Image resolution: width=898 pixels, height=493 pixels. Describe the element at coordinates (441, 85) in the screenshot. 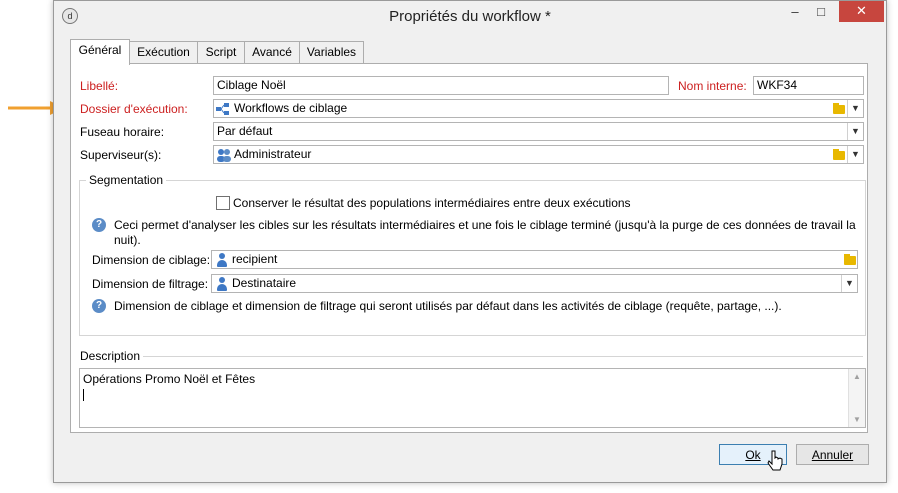

I see `libelle-input: Ciblage Noël` at that location.